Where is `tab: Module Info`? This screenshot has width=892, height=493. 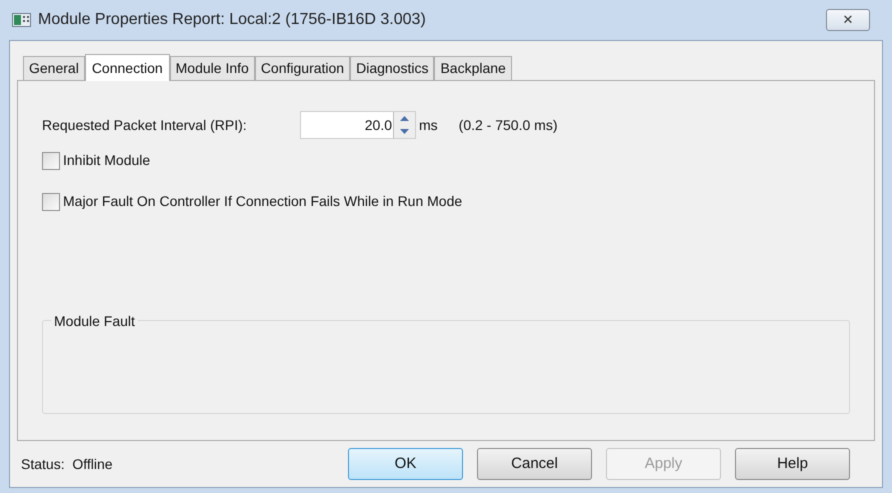
tab: Module Info is located at coordinates (212, 68).